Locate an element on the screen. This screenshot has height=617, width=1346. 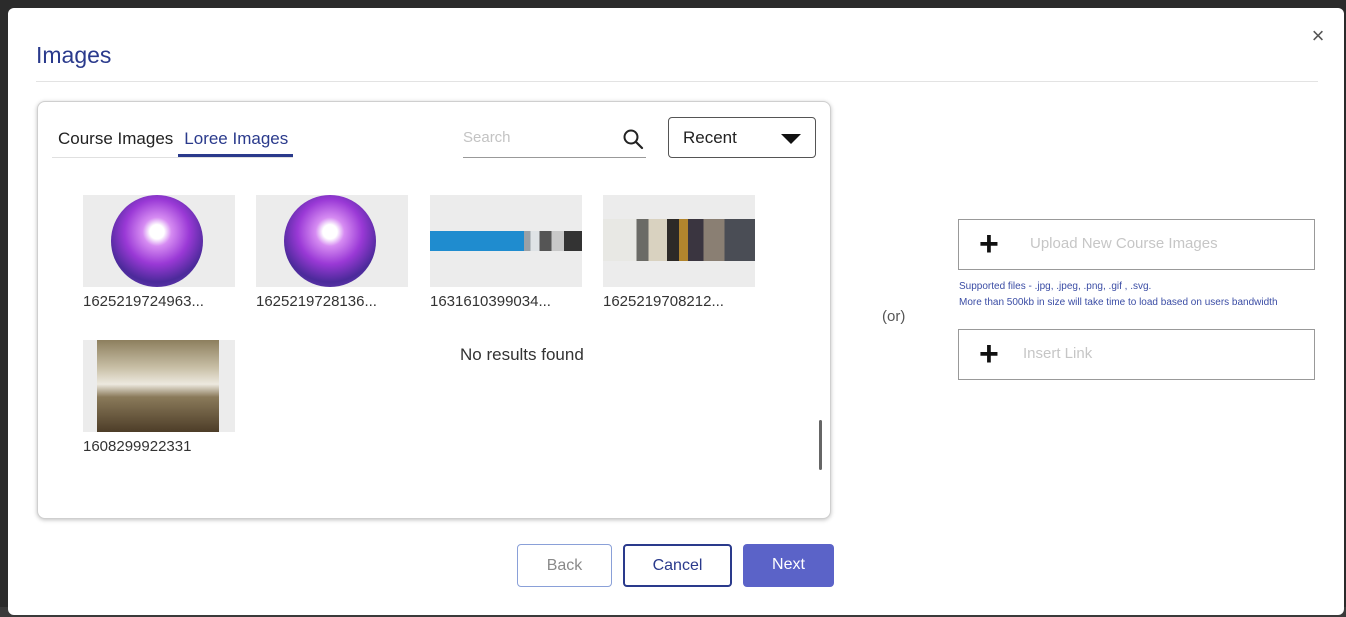
back-button: Back is located at coordinates (564, 565).